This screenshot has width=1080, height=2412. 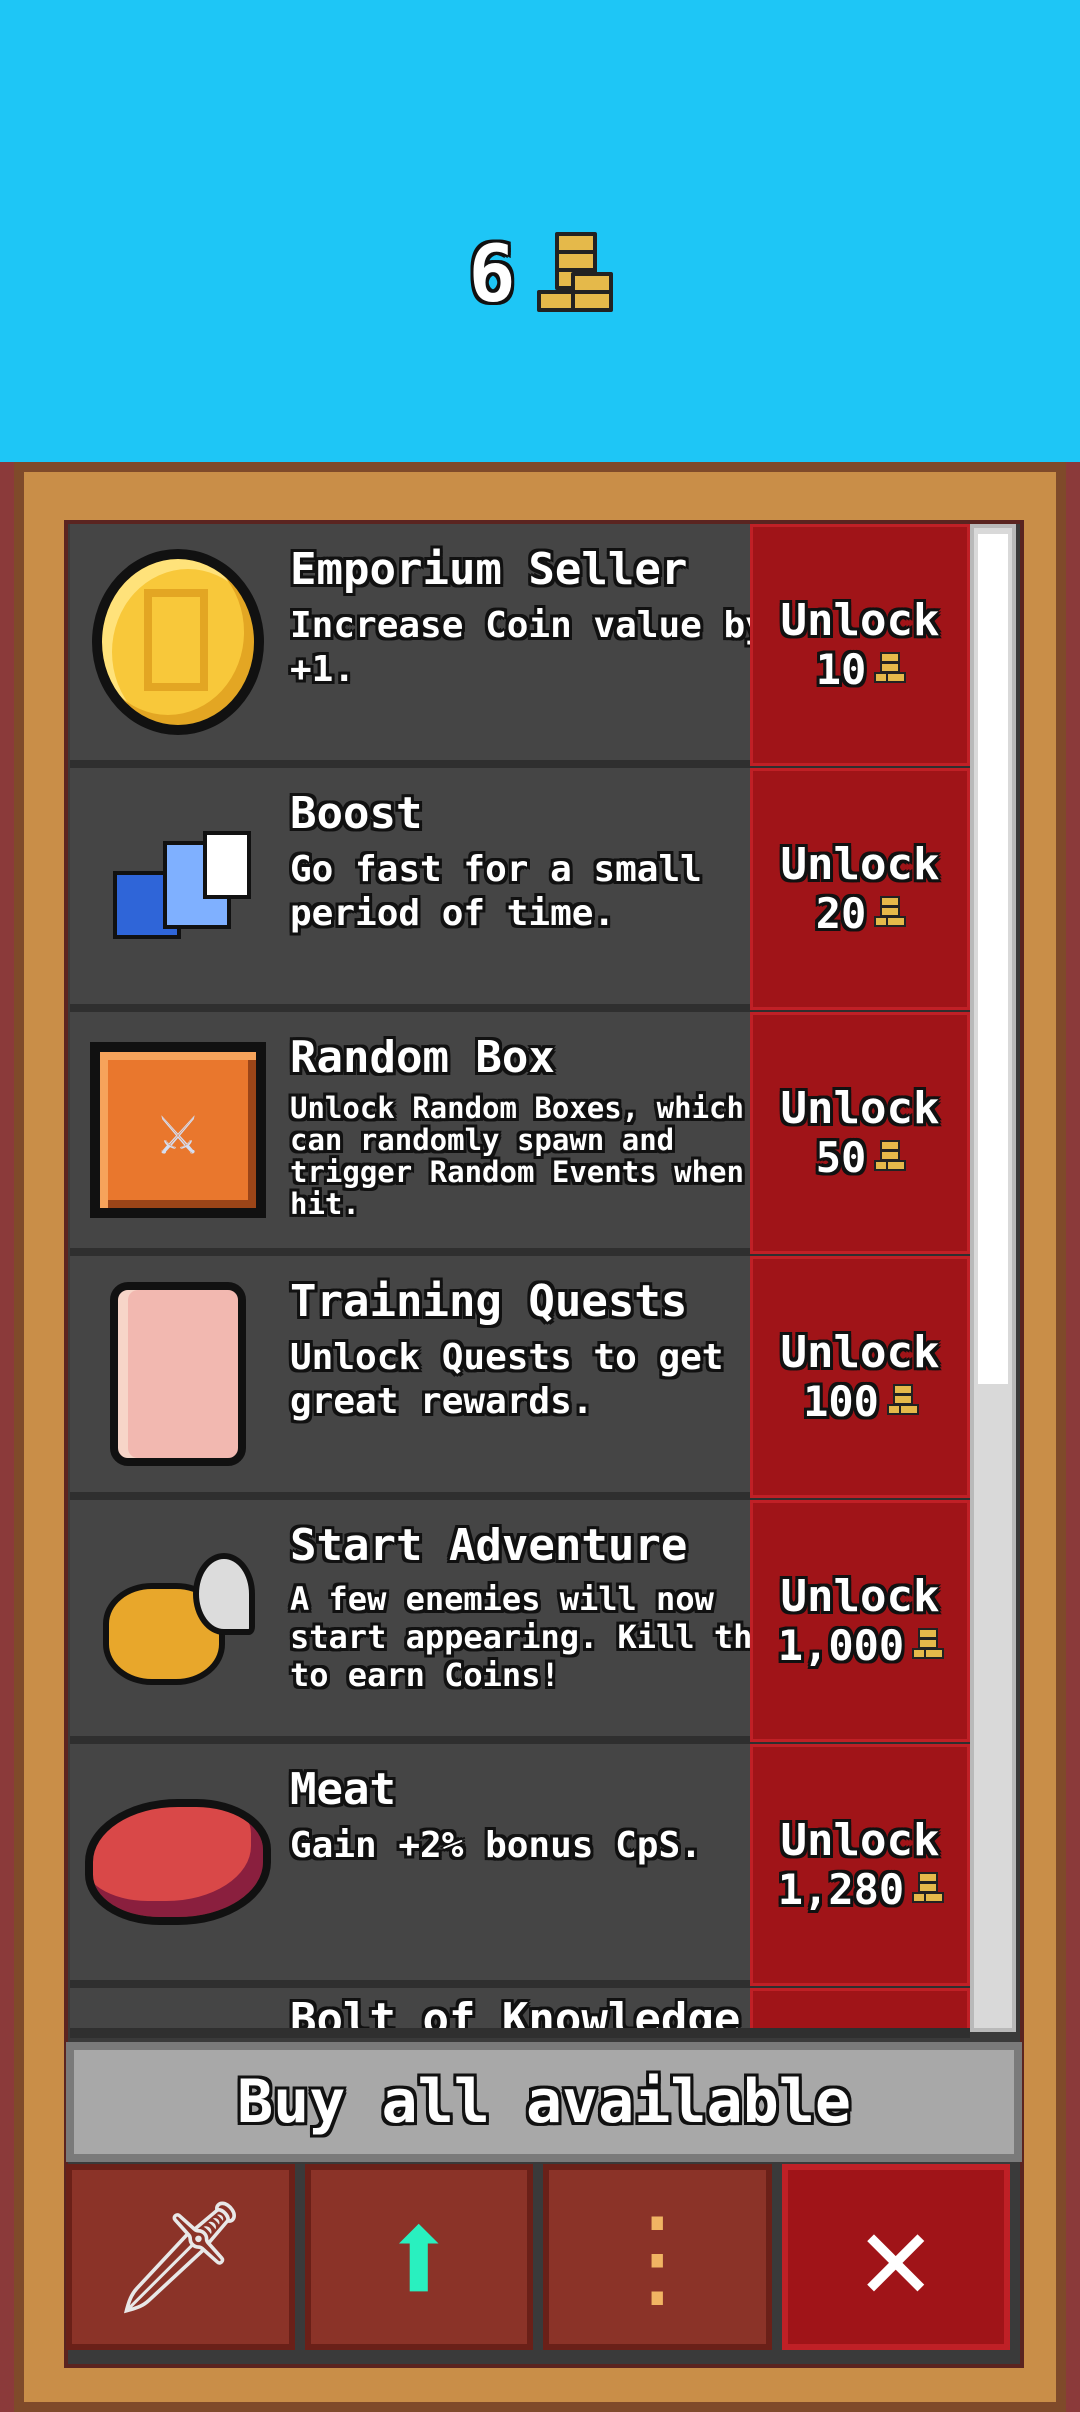 I want to click on bee-icon, so click(x=178, y=1618).